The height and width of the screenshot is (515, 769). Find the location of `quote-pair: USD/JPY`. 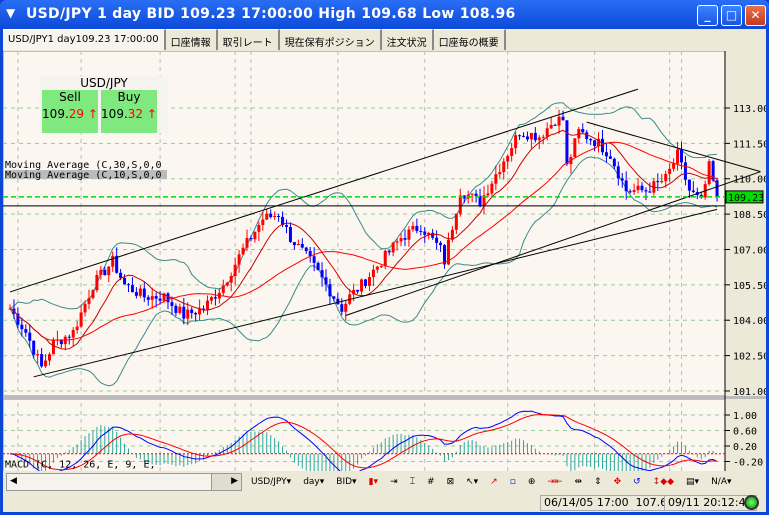

quote-pair: USD/JPY is located at coordinates (104, 83).